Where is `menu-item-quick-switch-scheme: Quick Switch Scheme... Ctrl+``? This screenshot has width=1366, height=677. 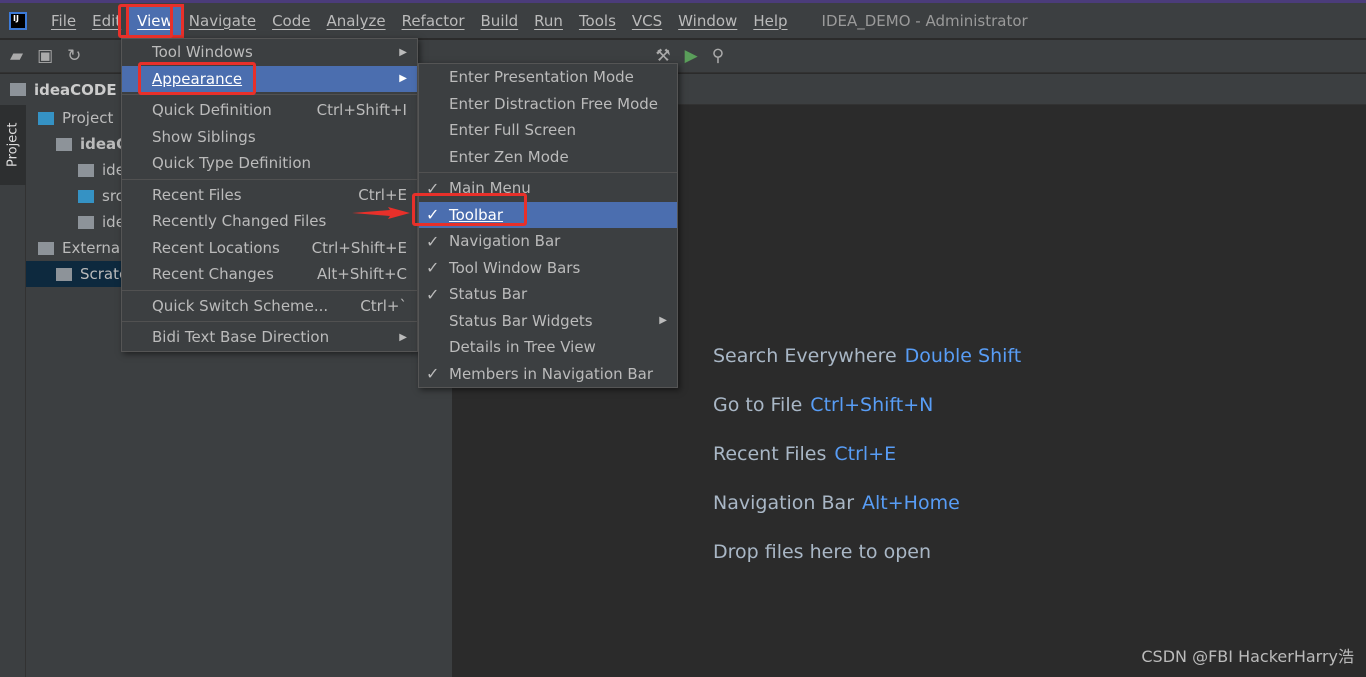
menu-item-quick-switch-scheme: Quick Switch Scheme... Ctrl+` is located at coordinates (269, 306).